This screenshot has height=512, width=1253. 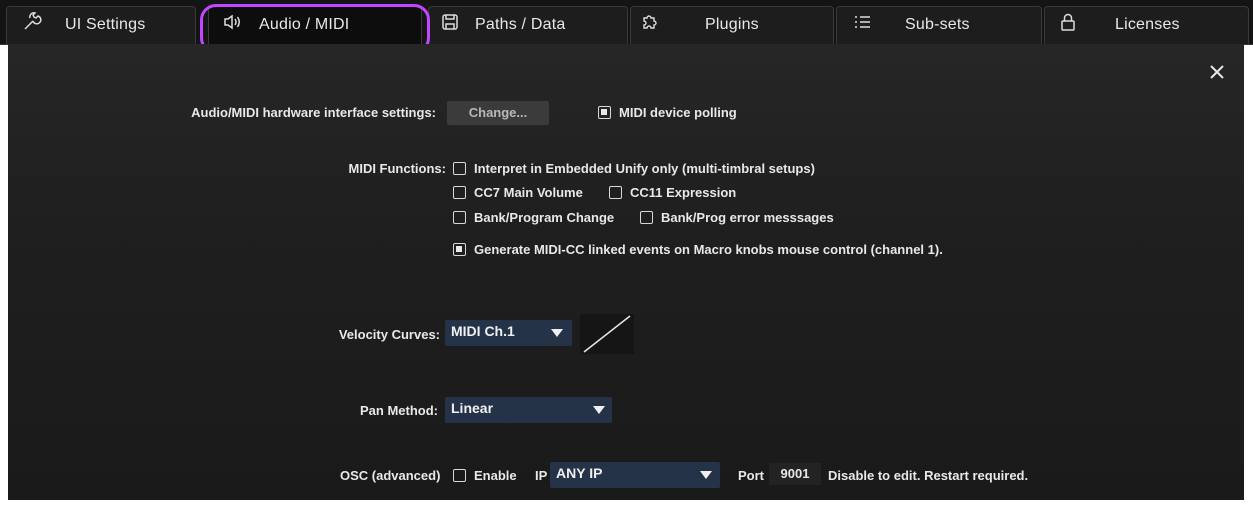 I want to click on velocity-curve-preview, so click(x=607, y=334).